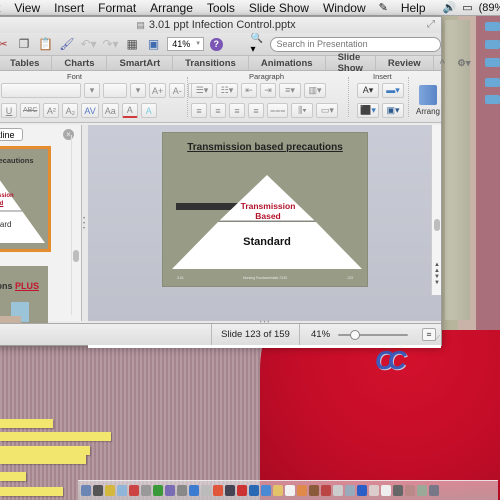  What do you see at coordinates (302, 110) in the screenshot?
I see `text-direction-button: ⫼▾` at bounding box center [302, 110].